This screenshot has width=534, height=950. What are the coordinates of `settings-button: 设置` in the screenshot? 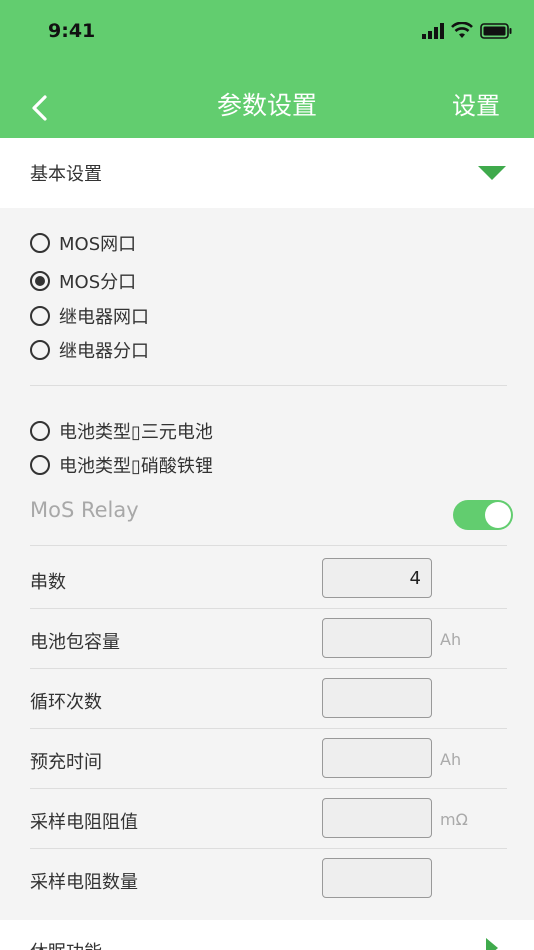 It's located at (476, 103).